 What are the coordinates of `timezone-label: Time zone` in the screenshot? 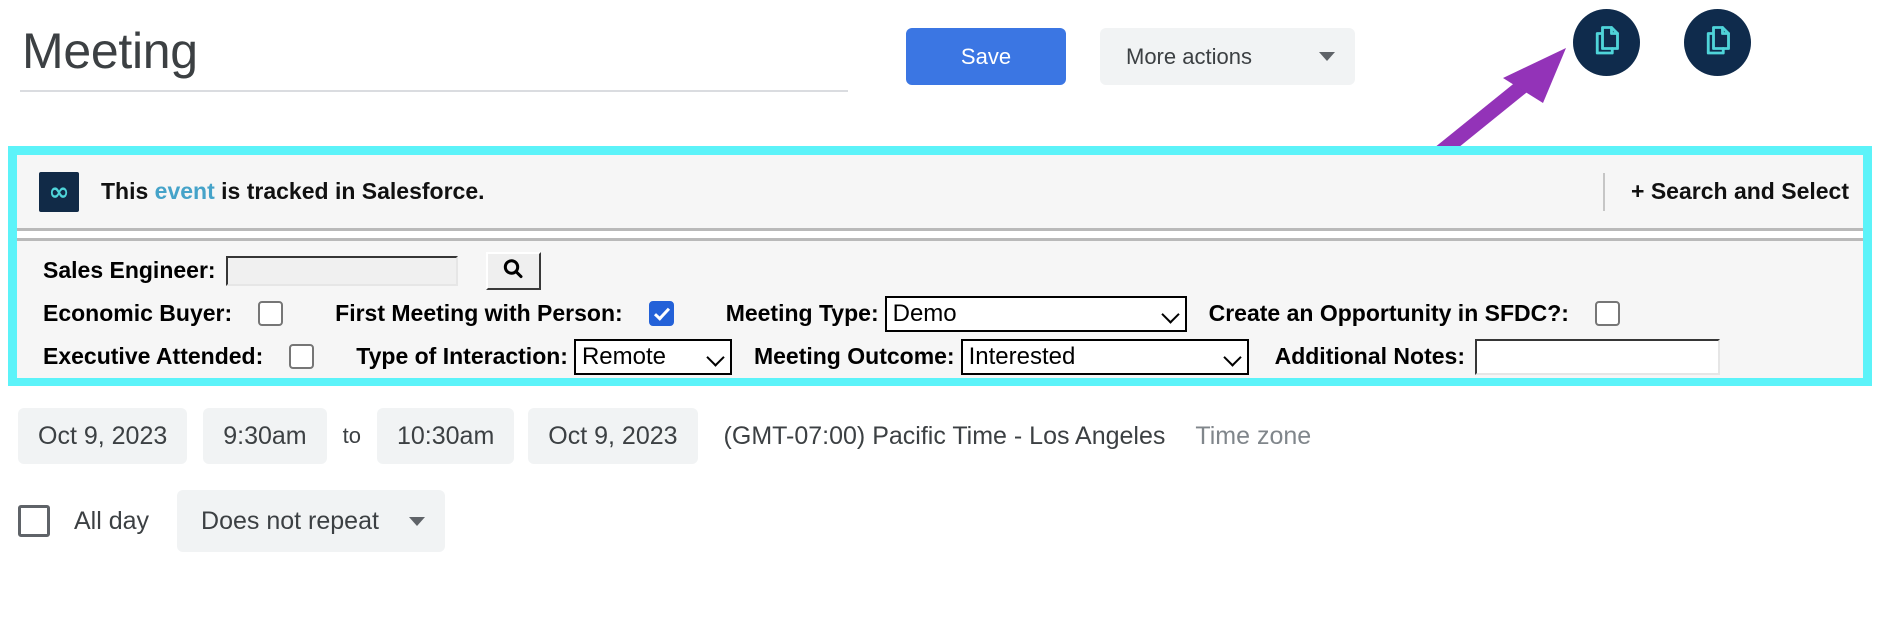 It's located at (1253, 436).